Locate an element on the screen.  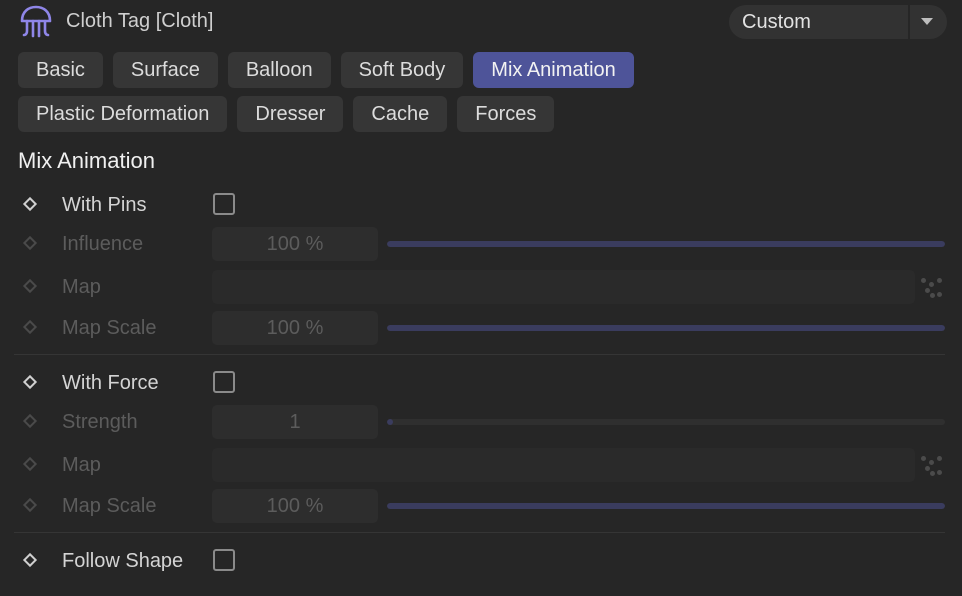
influence-row: Influence 100 % is located at coordinates (481, 245).